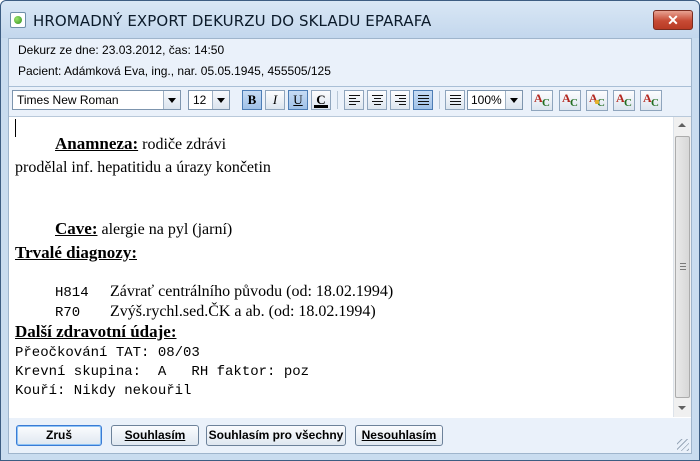 This screenshot has width=700, height=461. I want to click on zoom-value: 100%, so click(486, 100).